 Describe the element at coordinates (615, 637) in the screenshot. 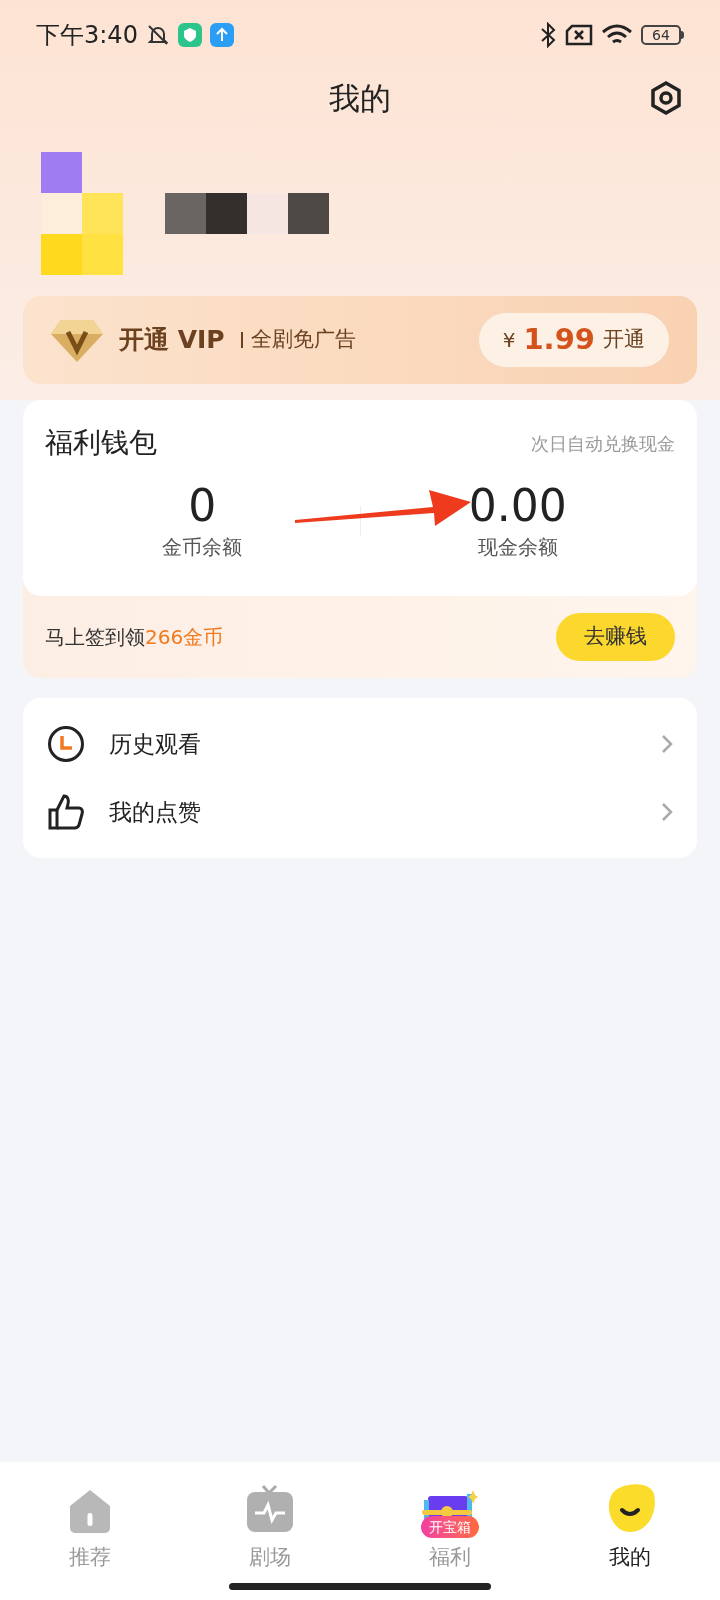

I see `earn-money-button: 去赚钱` at that location.